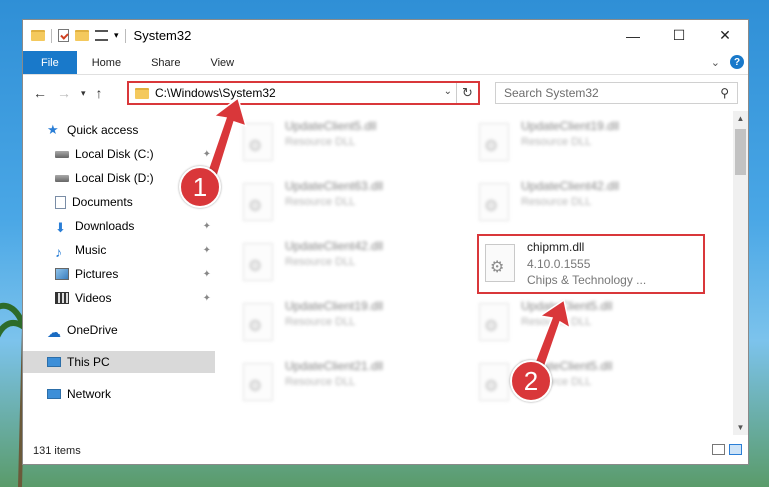 The image size is (769, 487). I want to click on caption-buttons: — ☐ ✕, so click(679, 35).